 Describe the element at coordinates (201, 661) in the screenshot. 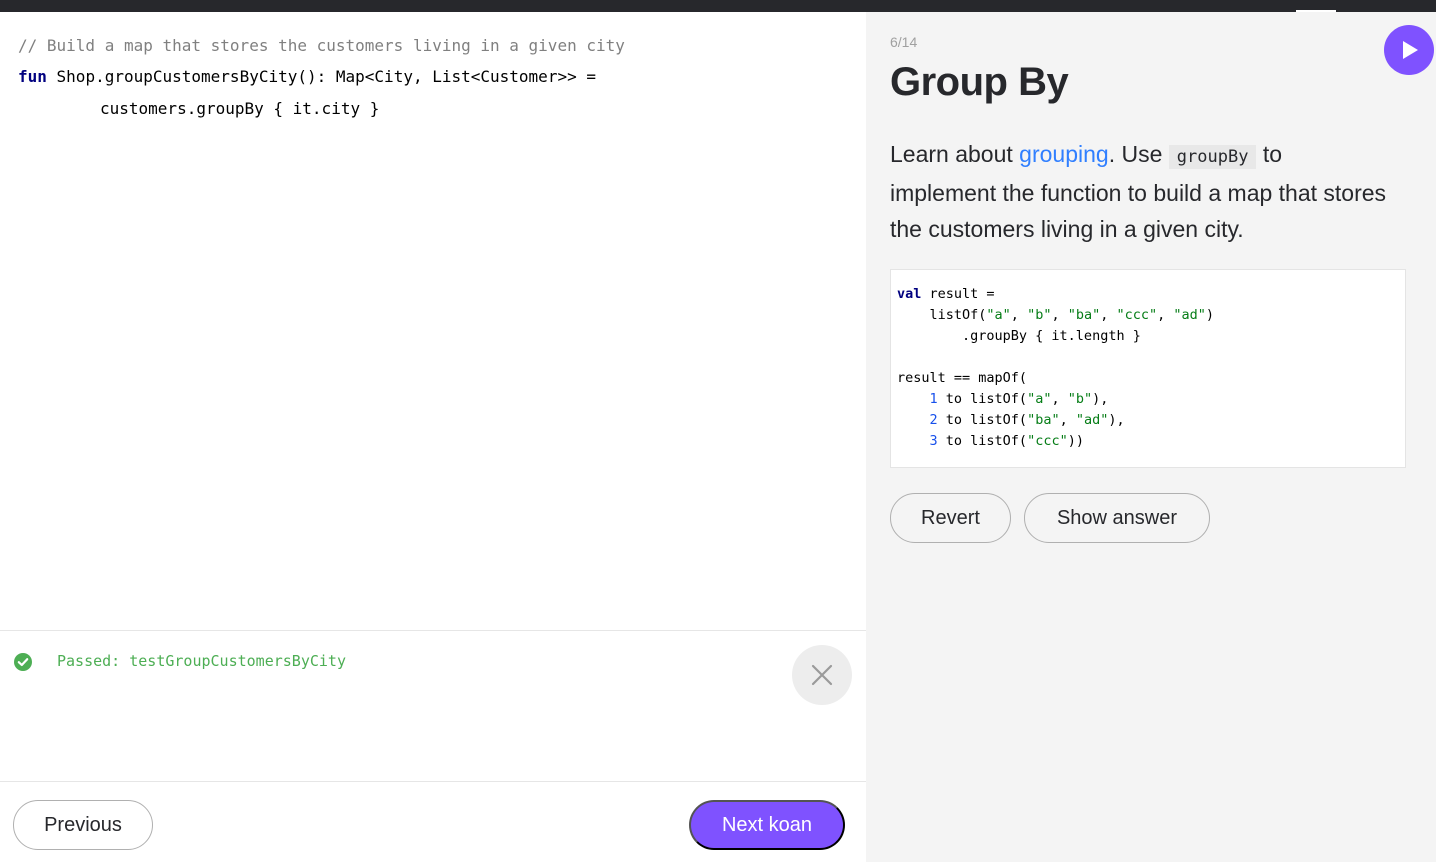

I see `test-status-text: Passed: testGroupCustomersByCity` at that location.